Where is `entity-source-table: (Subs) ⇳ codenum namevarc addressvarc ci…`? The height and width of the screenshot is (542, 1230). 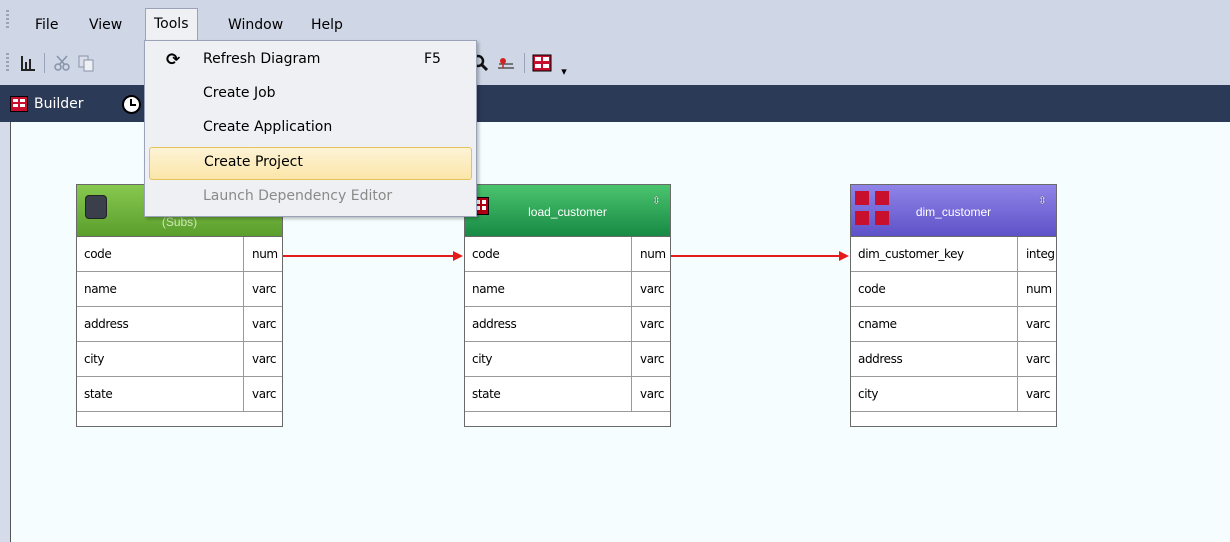 entity-source-table: (Subs) ⇳ codenum namevarc addressvarc ci… is located at coordinates (179, 305).